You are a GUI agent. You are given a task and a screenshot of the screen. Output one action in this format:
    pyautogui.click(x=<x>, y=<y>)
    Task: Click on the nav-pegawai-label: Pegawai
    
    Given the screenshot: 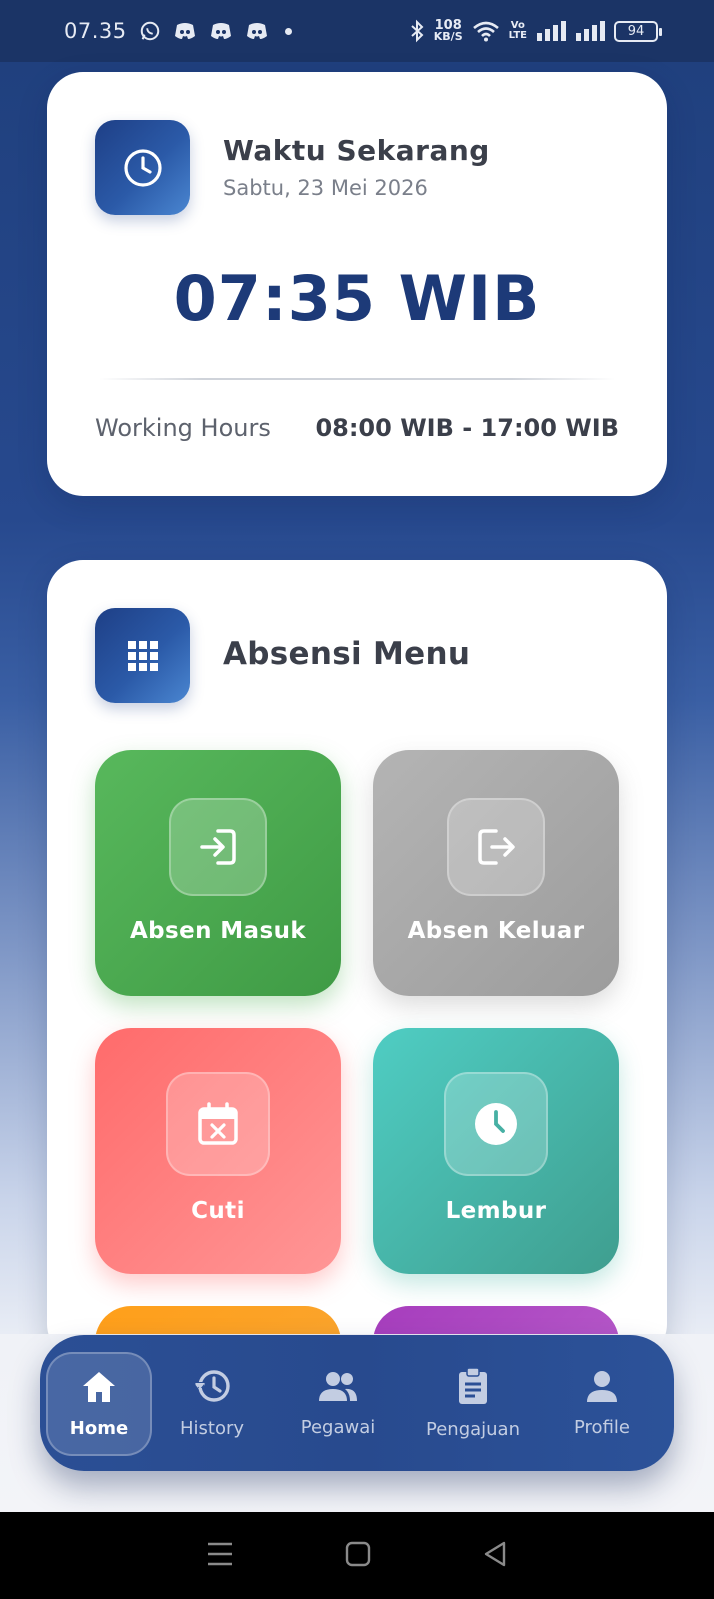 What is the action you would take?
    pyautogui.click(x=338, y=1427)
    